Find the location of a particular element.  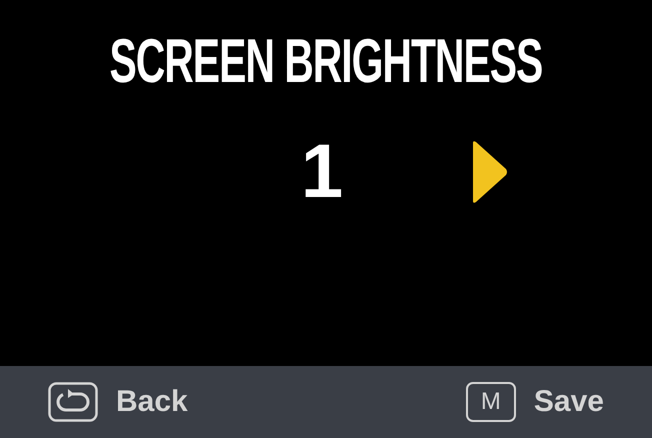

key-cap: M is located at coordinates (491, 402).